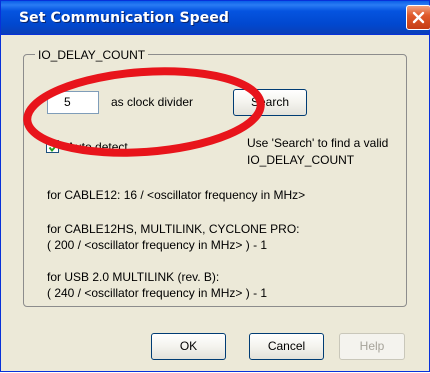  Describe the element at coordinates (286, 346) in the screenshot. I see `cancel-button: Cancel` at that location.